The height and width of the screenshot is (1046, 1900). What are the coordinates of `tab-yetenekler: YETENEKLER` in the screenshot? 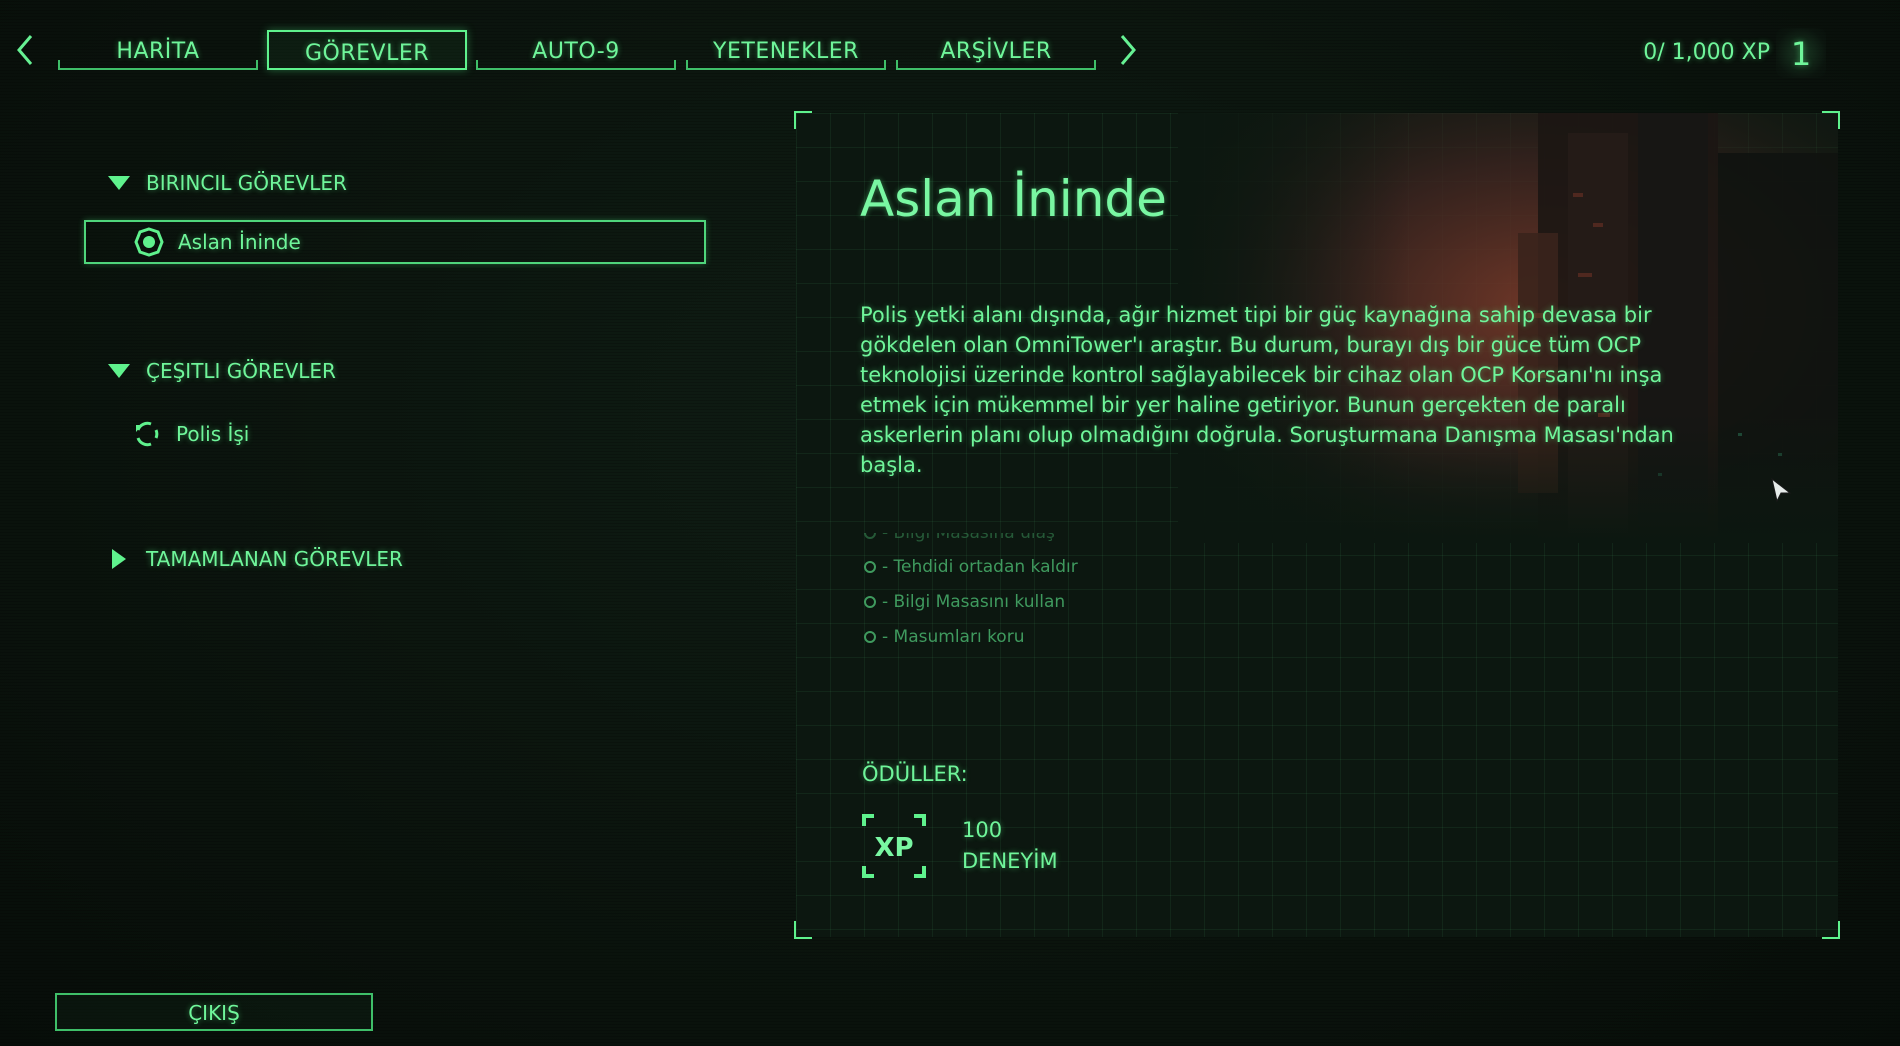 It's located at (786, 50).